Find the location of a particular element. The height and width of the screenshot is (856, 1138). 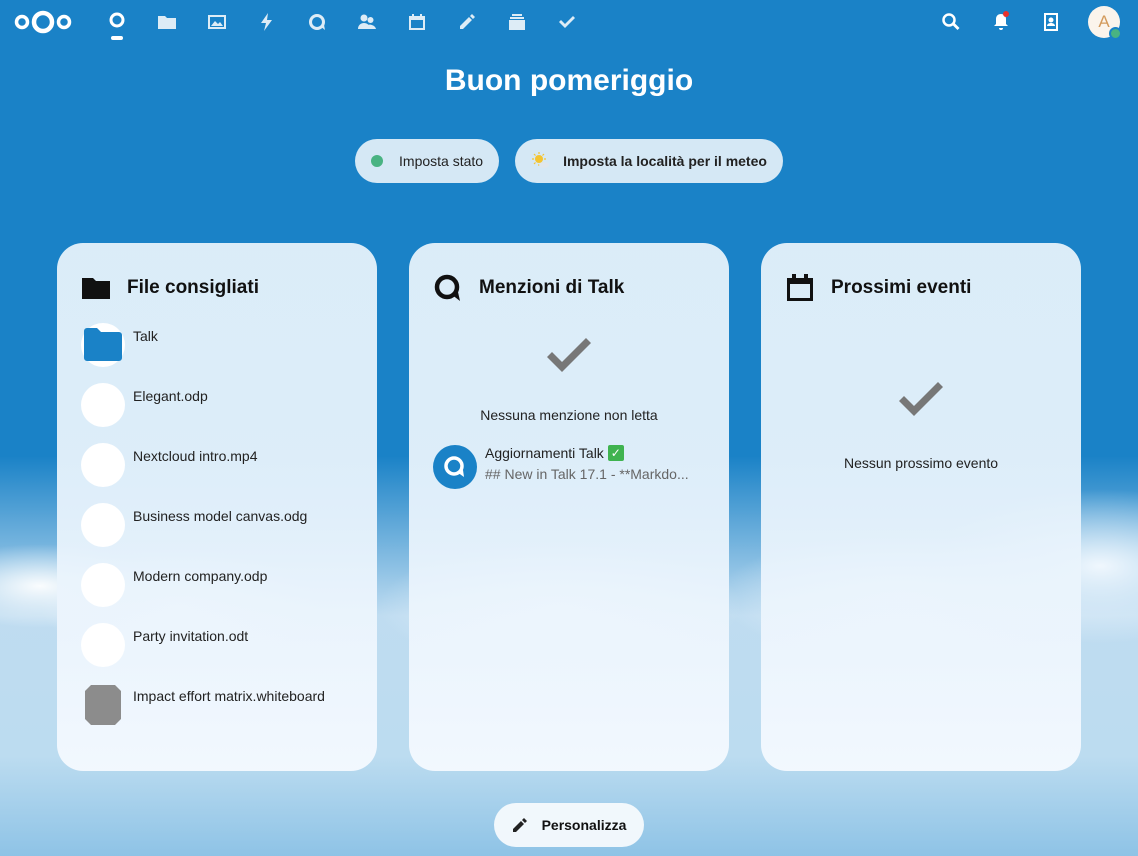

panel-header: Prossimi eventi is located at coordinates (921, 288).